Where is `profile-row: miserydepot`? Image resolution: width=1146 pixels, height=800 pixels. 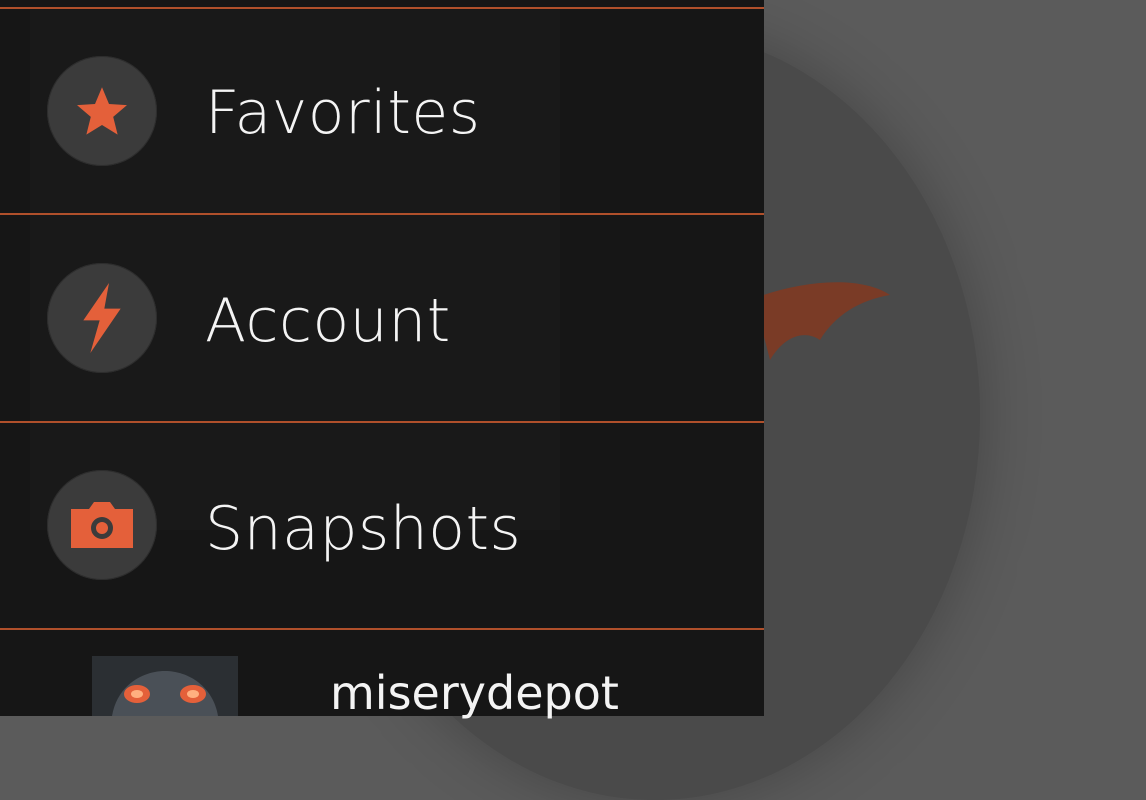
profile-row: miserydepot is located at coordinates (382, 676).